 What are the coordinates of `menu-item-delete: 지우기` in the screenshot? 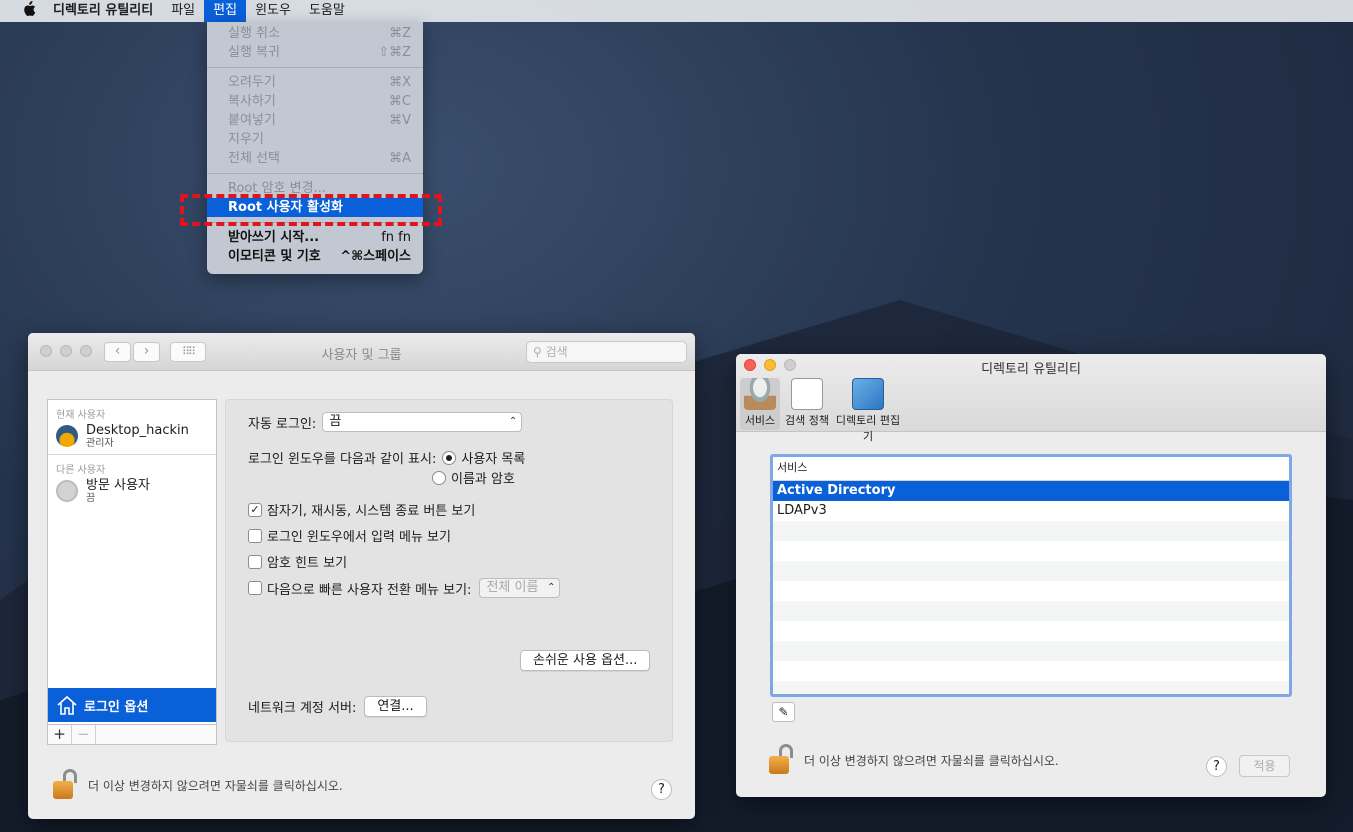 It's located at (315, 139).